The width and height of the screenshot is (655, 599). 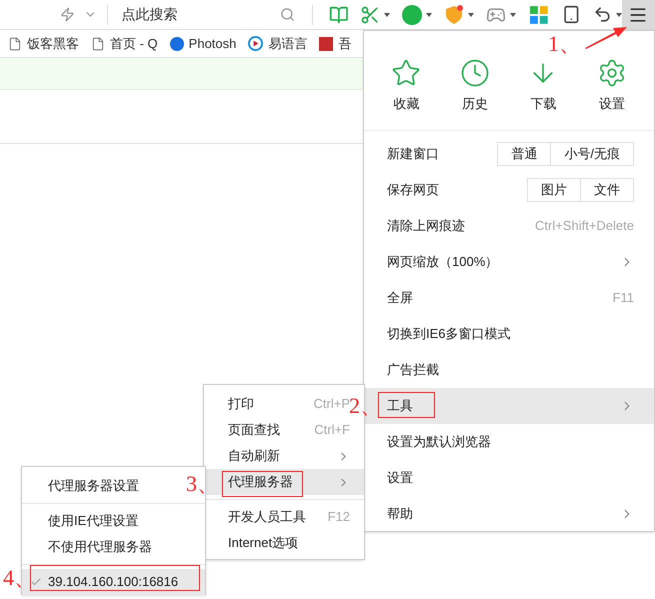 I want to click on menu-item: 设置为默认浏览器, so click(x=509, y=442).